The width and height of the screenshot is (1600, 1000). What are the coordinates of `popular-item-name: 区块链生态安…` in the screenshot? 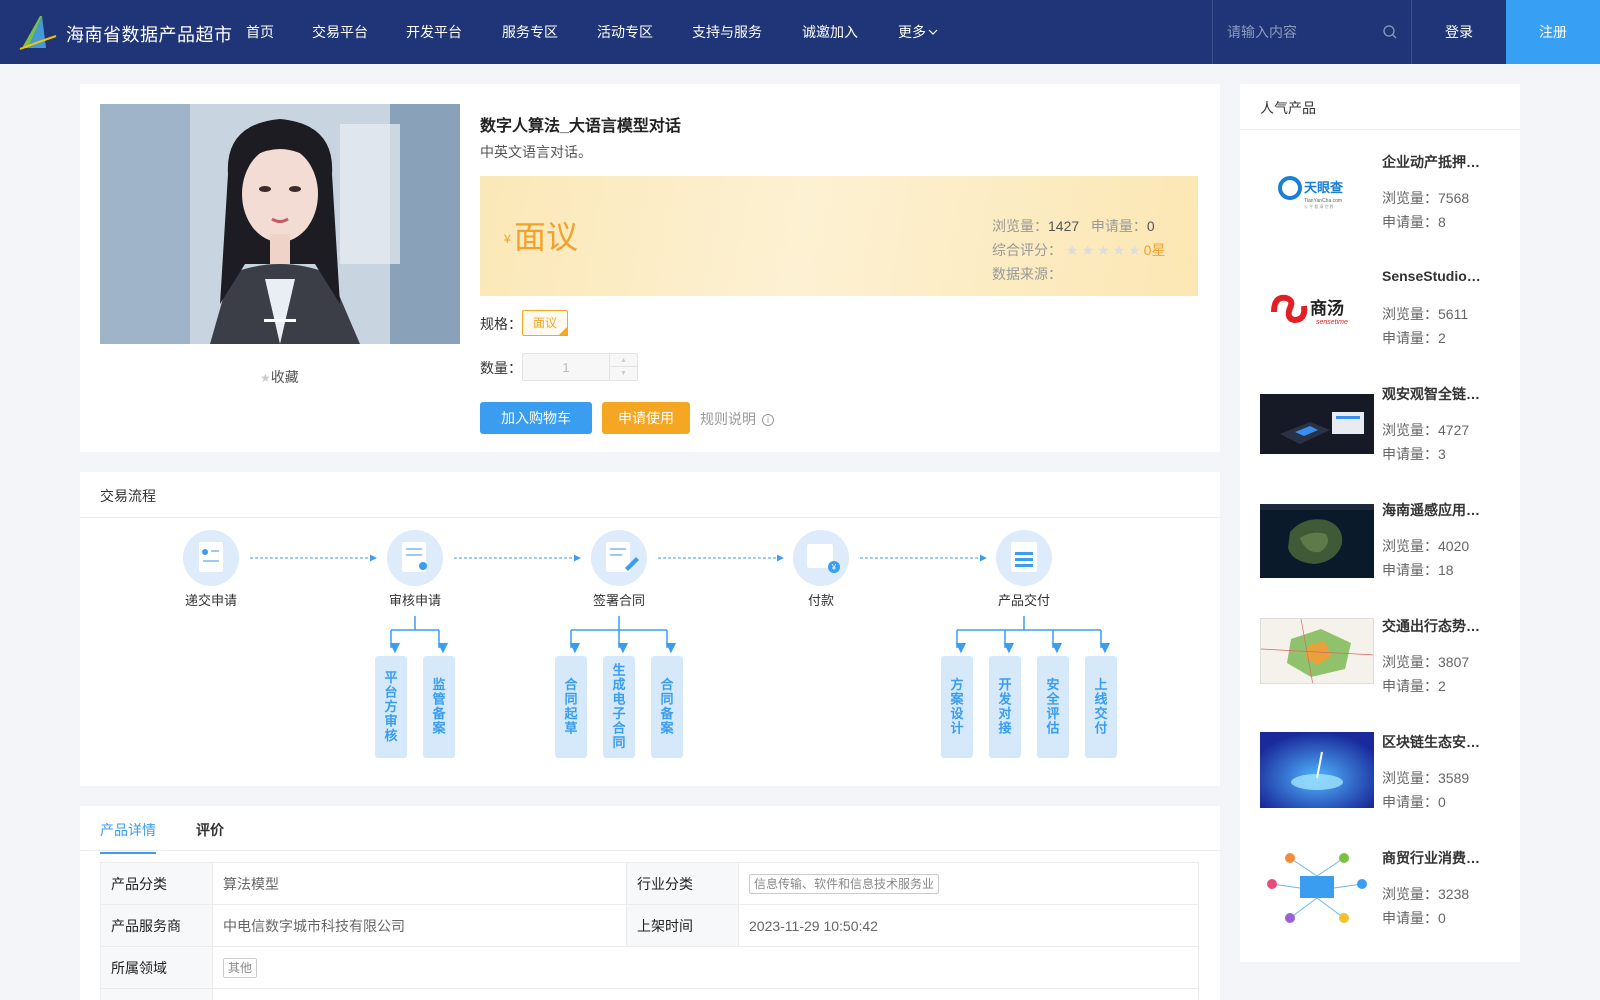 It's located at (1431, 742).